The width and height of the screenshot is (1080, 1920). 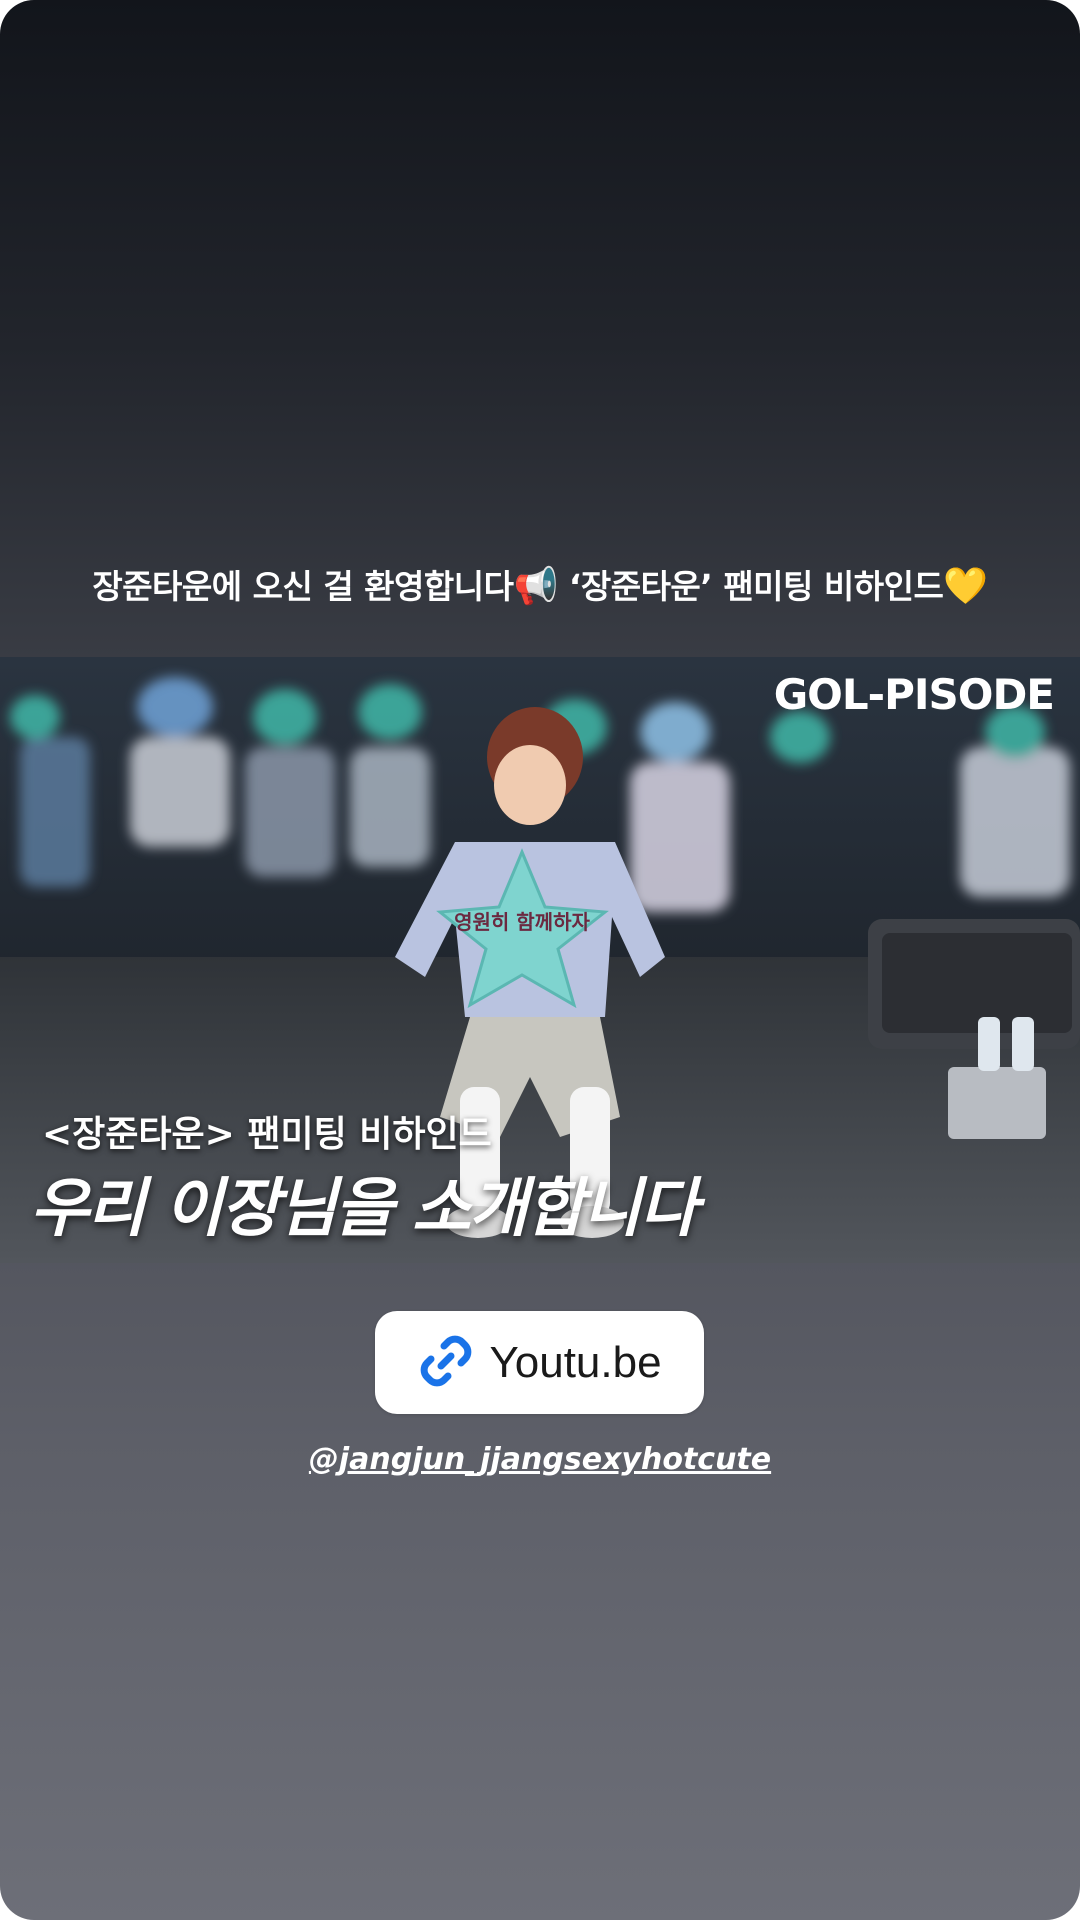 I want to click on thumbnail-headline: 우리 이장님을 소개합니다, so click(x=364, y=1209).